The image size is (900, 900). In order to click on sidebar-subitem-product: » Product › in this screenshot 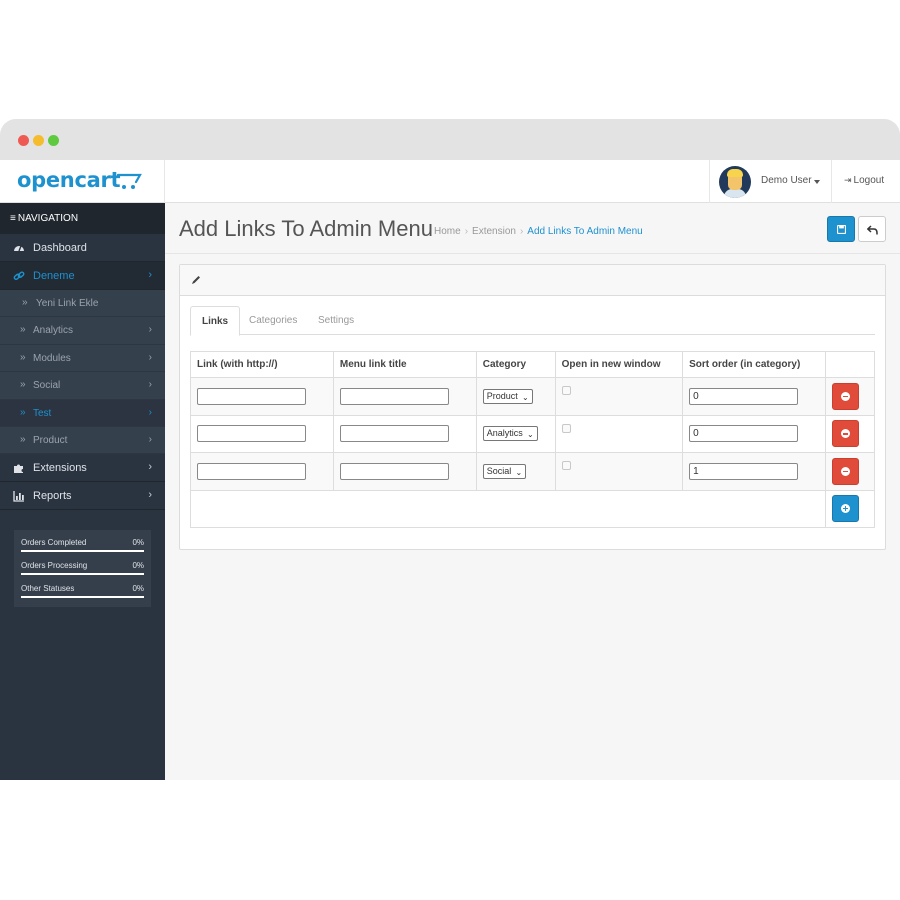, I will do `click(82, 440)`.